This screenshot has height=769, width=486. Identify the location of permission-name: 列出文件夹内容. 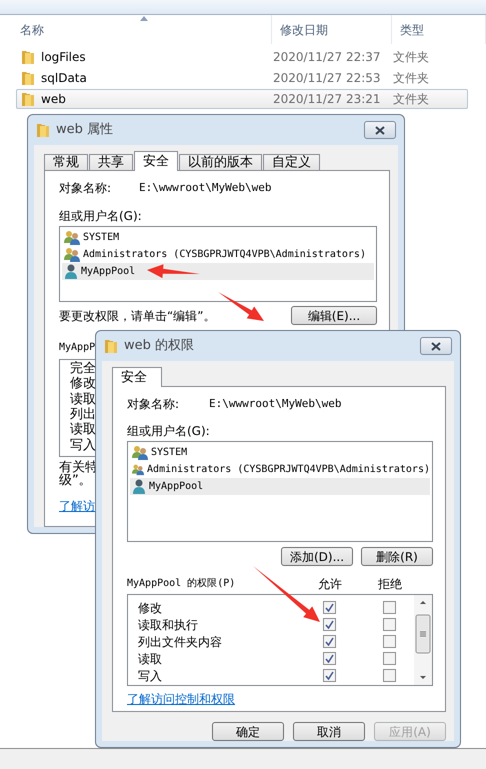
(180, 641).